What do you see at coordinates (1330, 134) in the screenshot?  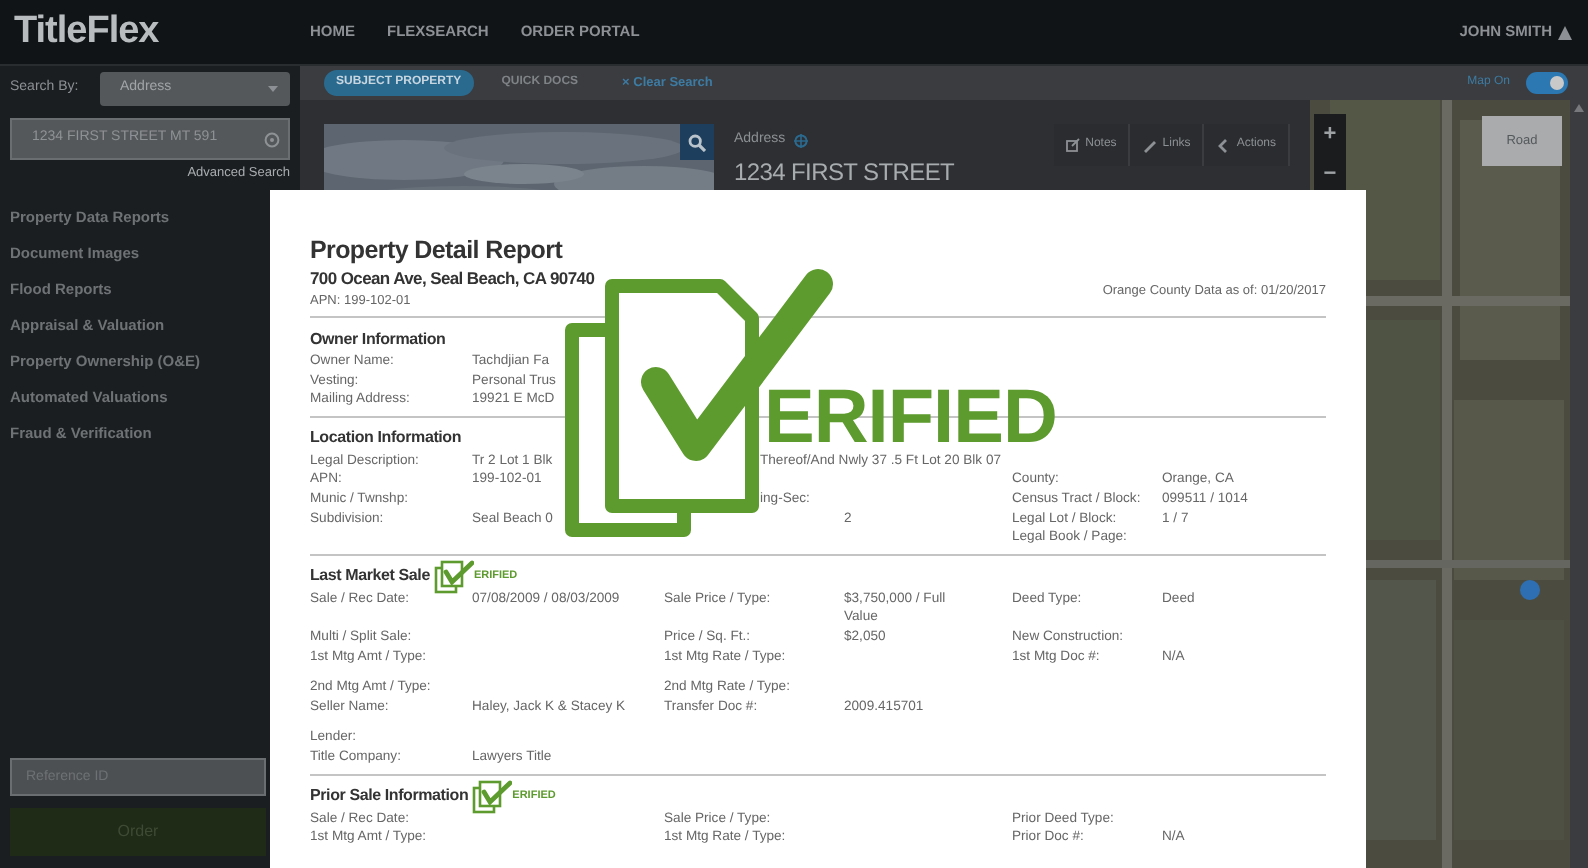 I see `zoom-in-button: +` at bounding box center [1330, 134].